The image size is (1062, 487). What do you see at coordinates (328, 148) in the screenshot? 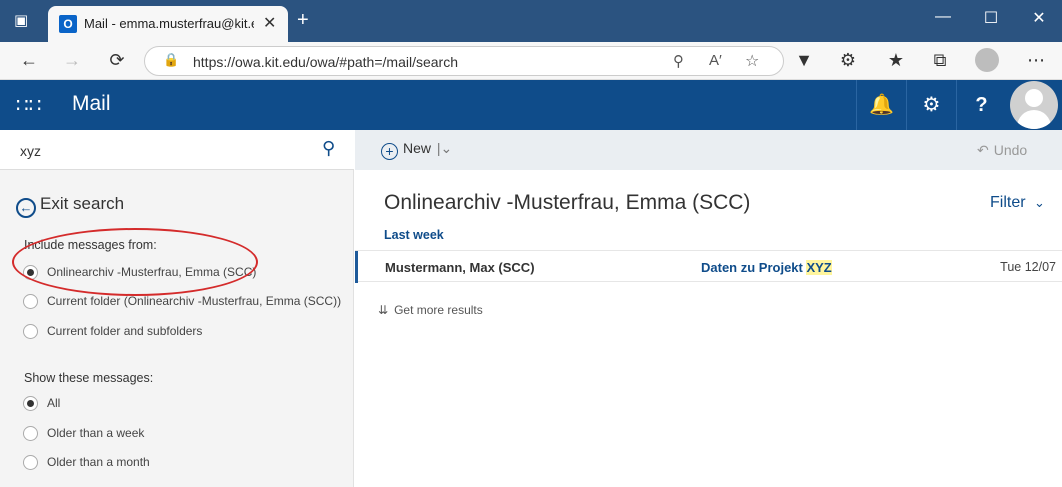
I see `search-icon: ⚲` at bounding box center [328, 148].